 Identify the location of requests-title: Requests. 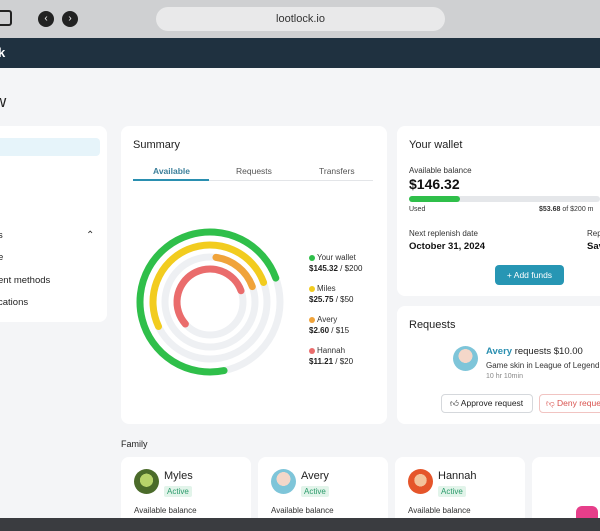
(432, 325).